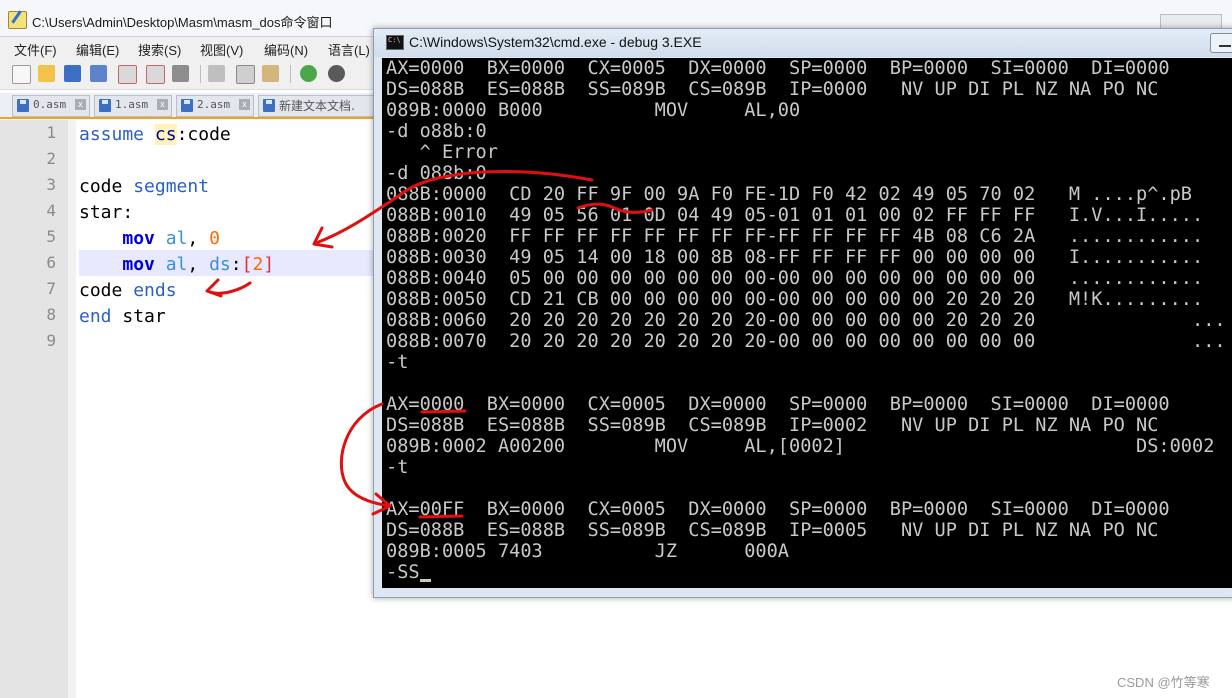  I want to click on label-text: star:, so click(106, 212).